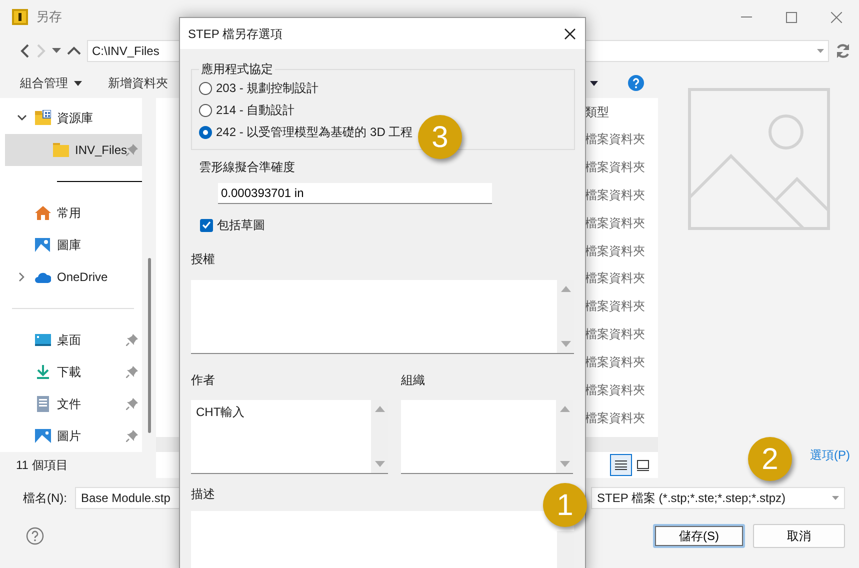 The height and width of the screenshot is (568, 859). Describe the element at coordinates (73, 245) in the screenshot. I see `sidebar-item: 圖庫` at that location.